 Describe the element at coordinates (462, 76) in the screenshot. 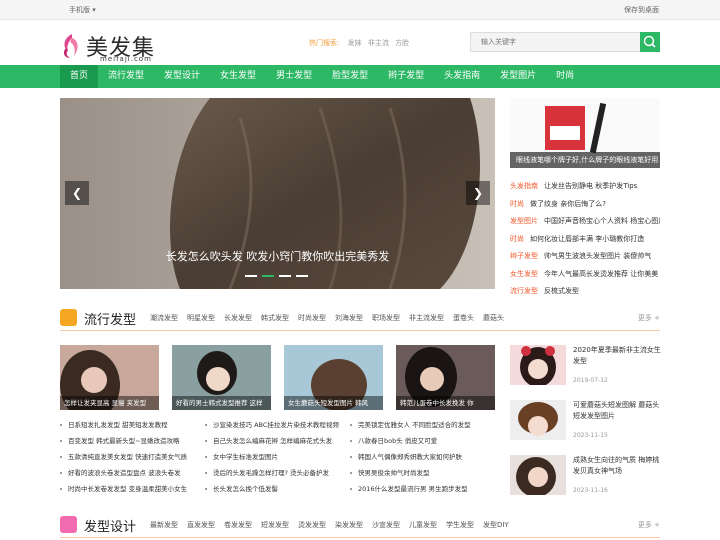

I see `nav-item-guide: 头发指南` at that location.